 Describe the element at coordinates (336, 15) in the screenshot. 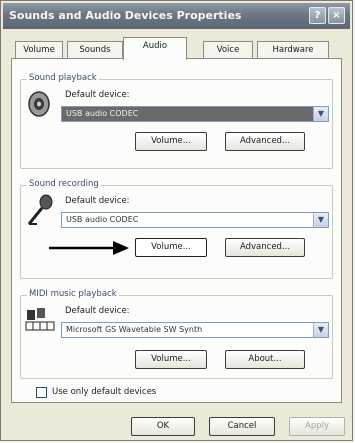

I see `close-button: ×` at that location.